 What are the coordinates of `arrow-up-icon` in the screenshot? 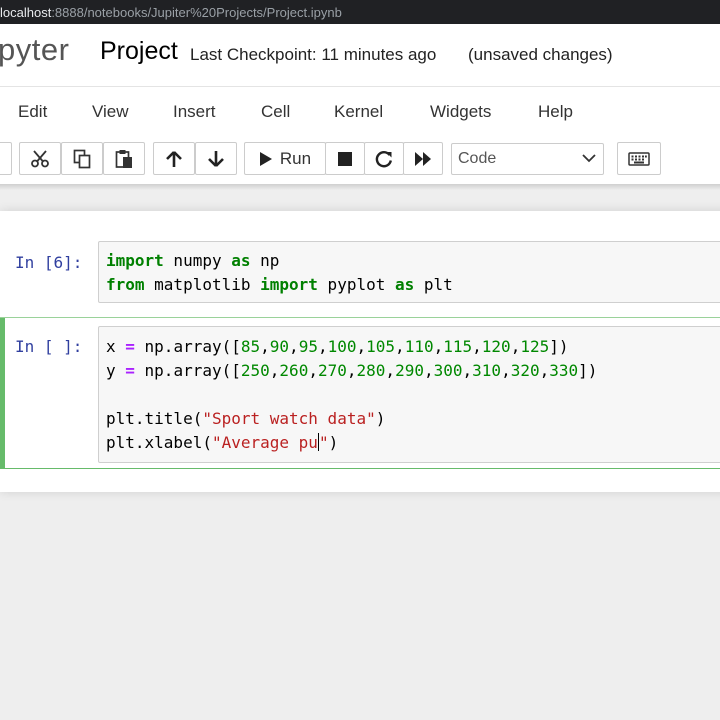 It's located at (174, 158).